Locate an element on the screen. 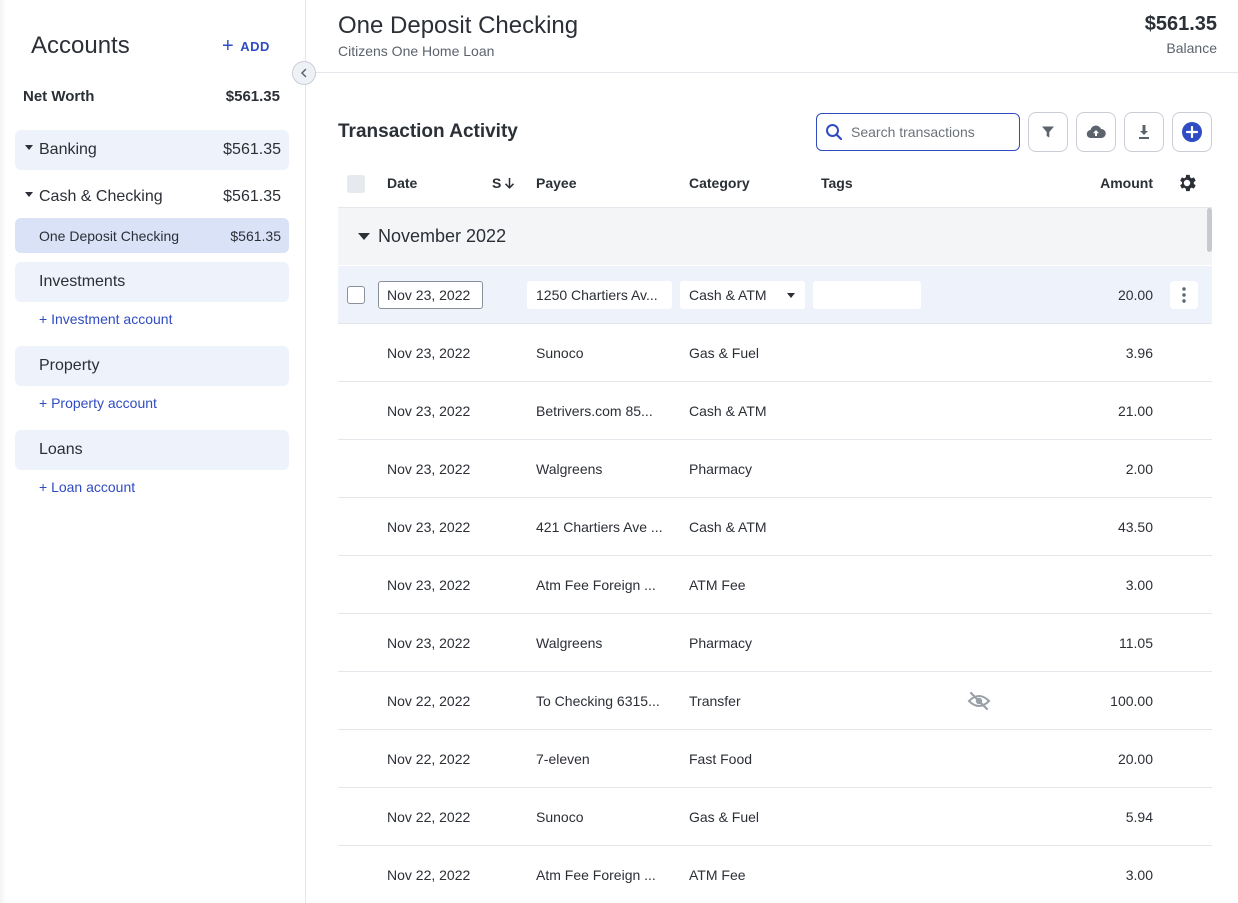 This screenshot has height=903, width=1238. sidebar-subgroup-cash-checking: Cash & Checking $561.35 is located at coordinates (152, 197).